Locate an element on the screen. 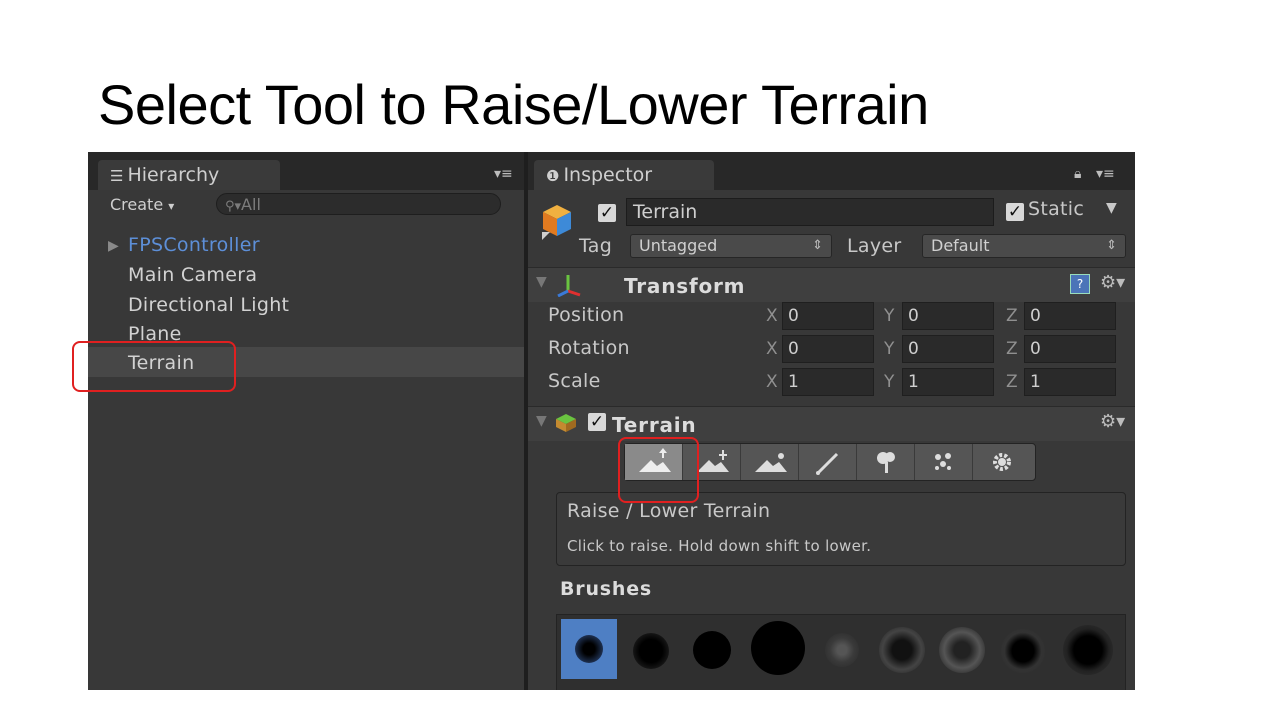 The image size is (1280, 720). terrain-icon is located at coordinates (566, 423).